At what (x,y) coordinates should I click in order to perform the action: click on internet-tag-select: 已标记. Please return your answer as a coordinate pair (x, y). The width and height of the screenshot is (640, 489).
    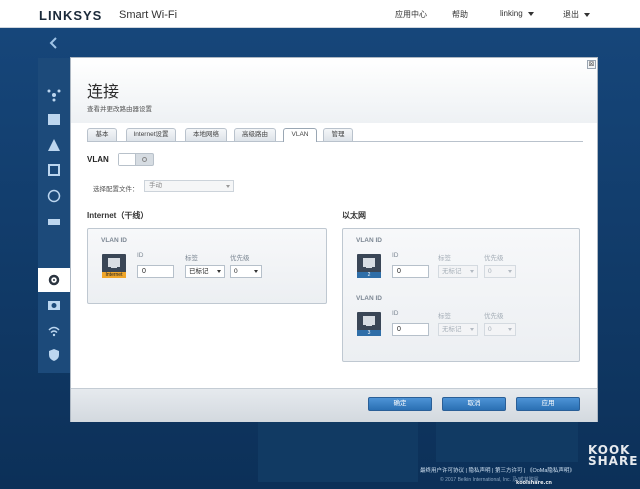
    Looking at the image, I should click on (205, 271).